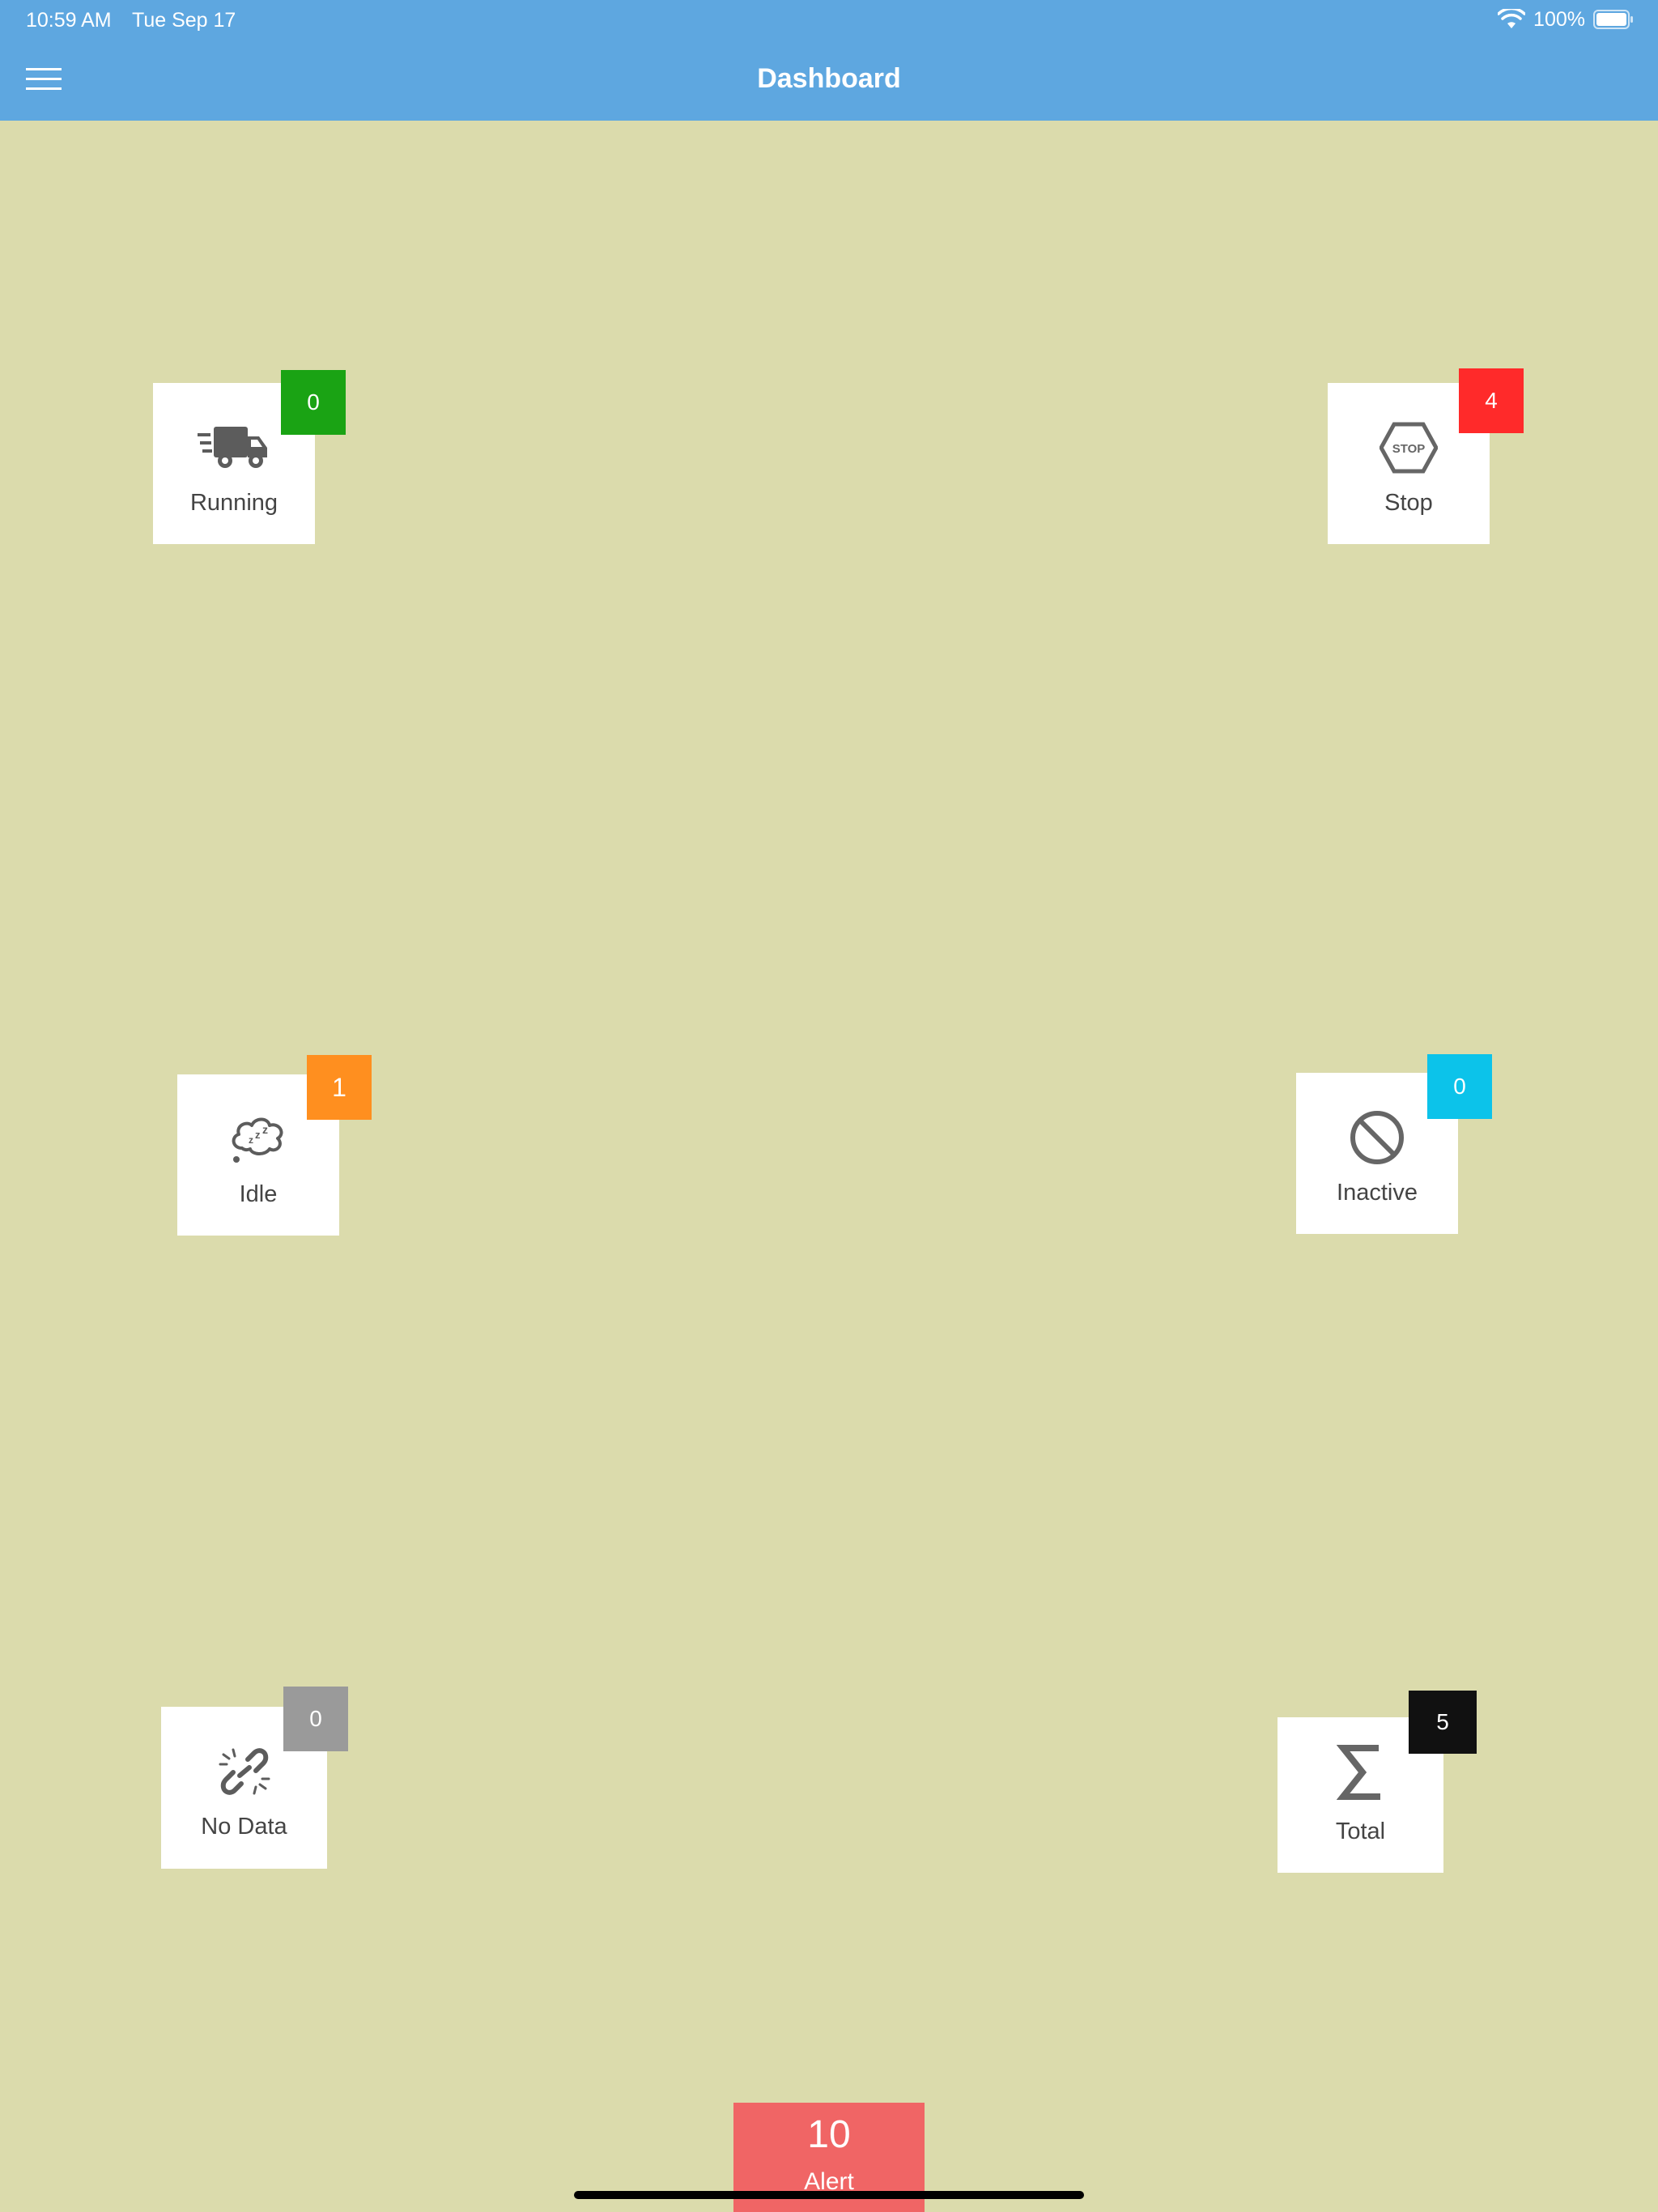 The image size is (1658, 2212). Describe the element at coordinates (1358, 1773) in the screenshot. I see `sigma-icon` at that location.